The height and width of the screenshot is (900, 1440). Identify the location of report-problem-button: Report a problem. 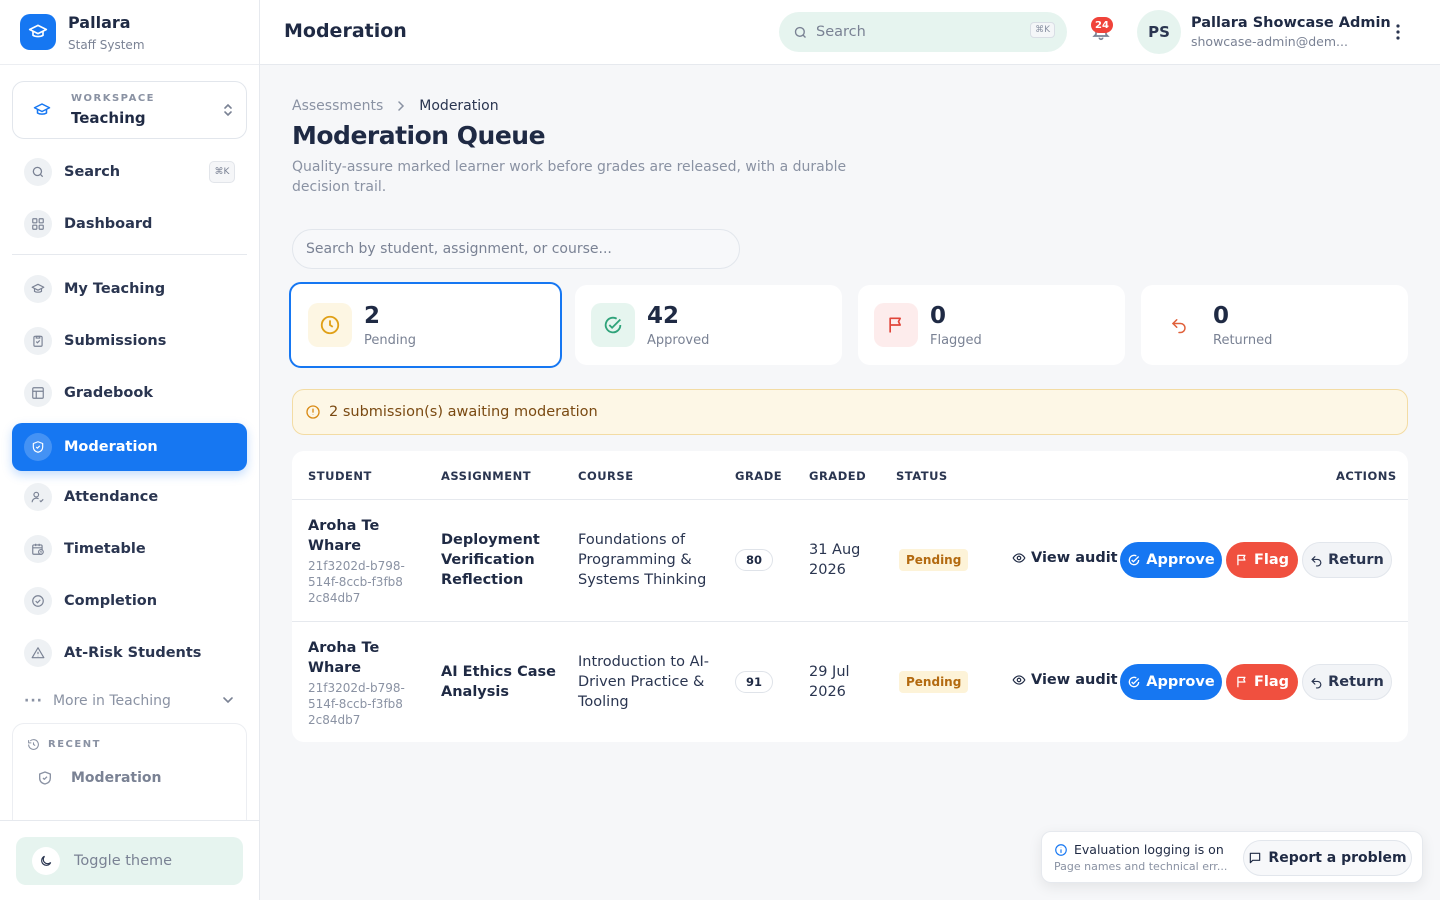
(1327, 858).